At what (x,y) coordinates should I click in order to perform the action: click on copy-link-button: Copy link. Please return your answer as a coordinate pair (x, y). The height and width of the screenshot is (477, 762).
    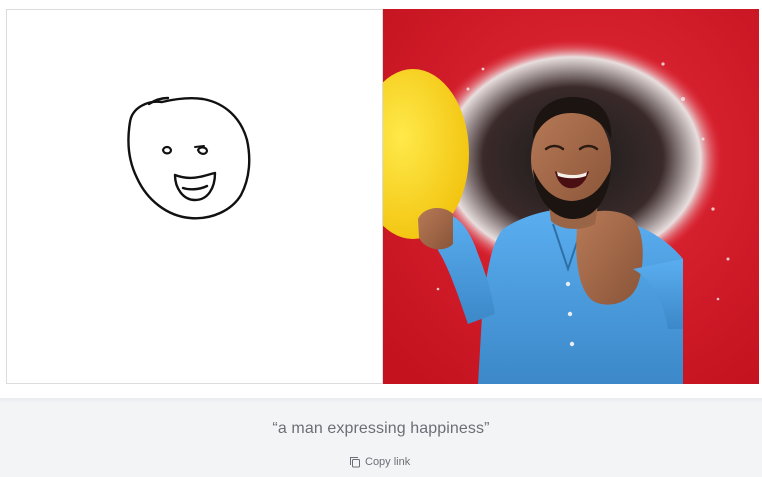
    Looking at the image, I should click on (379, 462).